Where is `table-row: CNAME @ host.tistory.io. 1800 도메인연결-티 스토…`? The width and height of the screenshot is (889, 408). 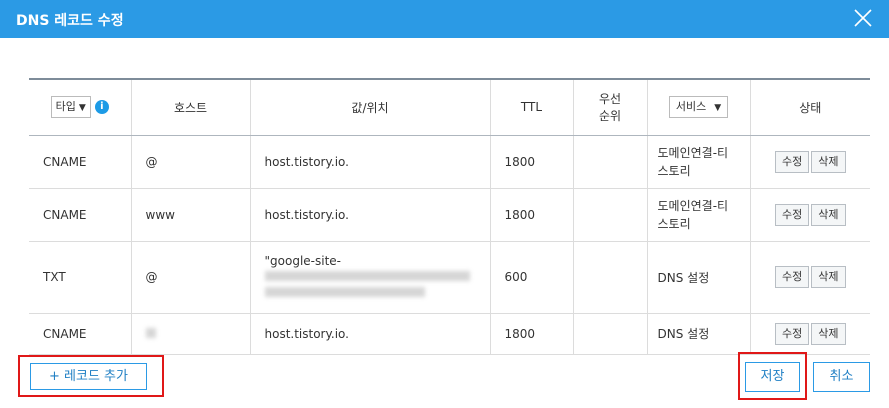 table-row: CNAME @ host.tistory.io. 1800 도메인연결-티 스토… is located at coordinates (449, 162).